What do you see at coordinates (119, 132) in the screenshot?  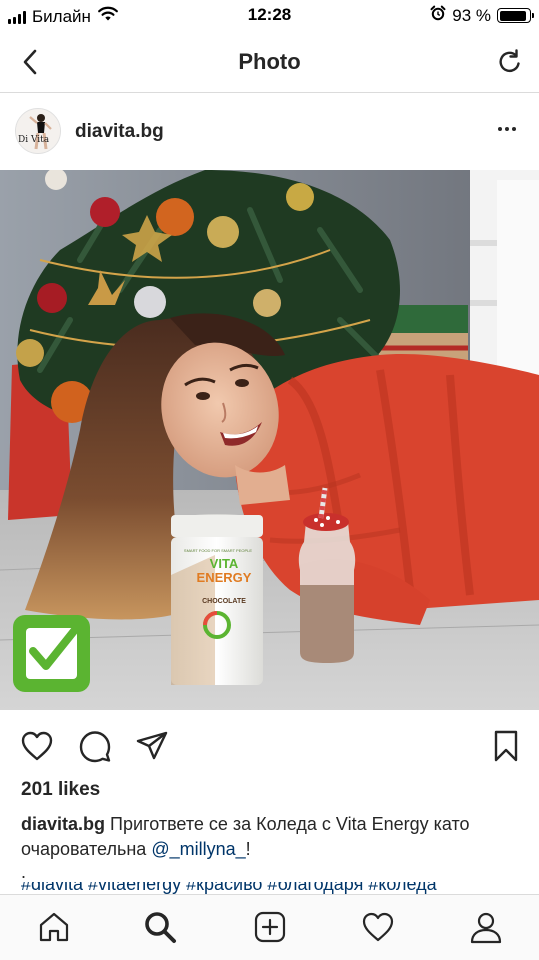 I see `post-username: diavita.bg` at bounding box center [119, 132].